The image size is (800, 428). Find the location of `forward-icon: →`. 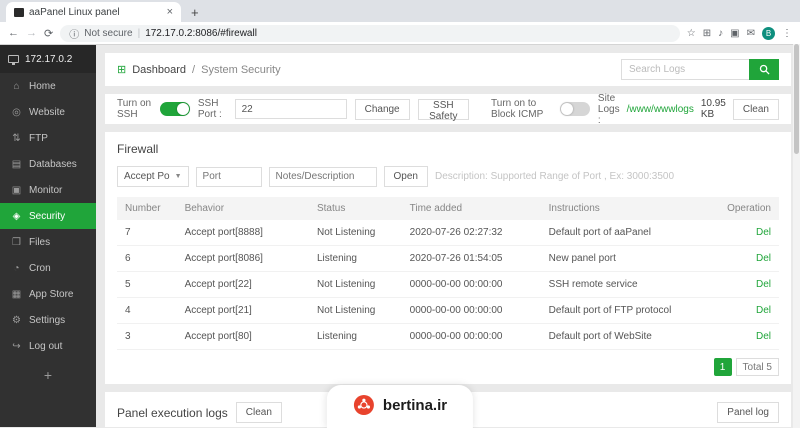

forward-icon: → is located at coordinates (31, 33).